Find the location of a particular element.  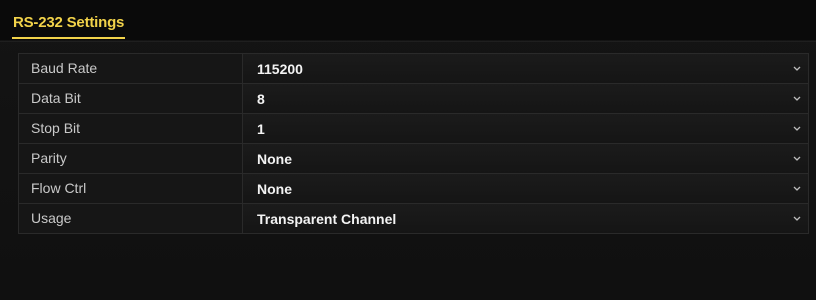

data-bit-select: 8 is located at coordinates (525, 98).